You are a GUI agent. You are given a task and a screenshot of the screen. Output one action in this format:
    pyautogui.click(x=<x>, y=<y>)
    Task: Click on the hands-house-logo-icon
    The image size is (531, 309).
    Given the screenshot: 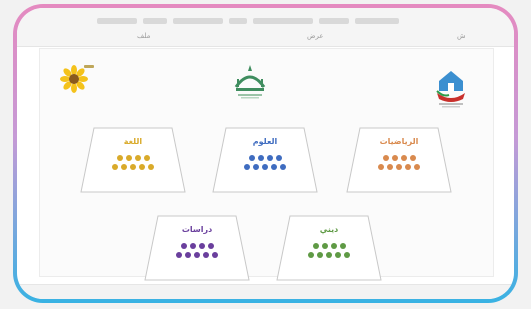 What is the action you would take?
    pyautogui.click(x=450, y=89)
    